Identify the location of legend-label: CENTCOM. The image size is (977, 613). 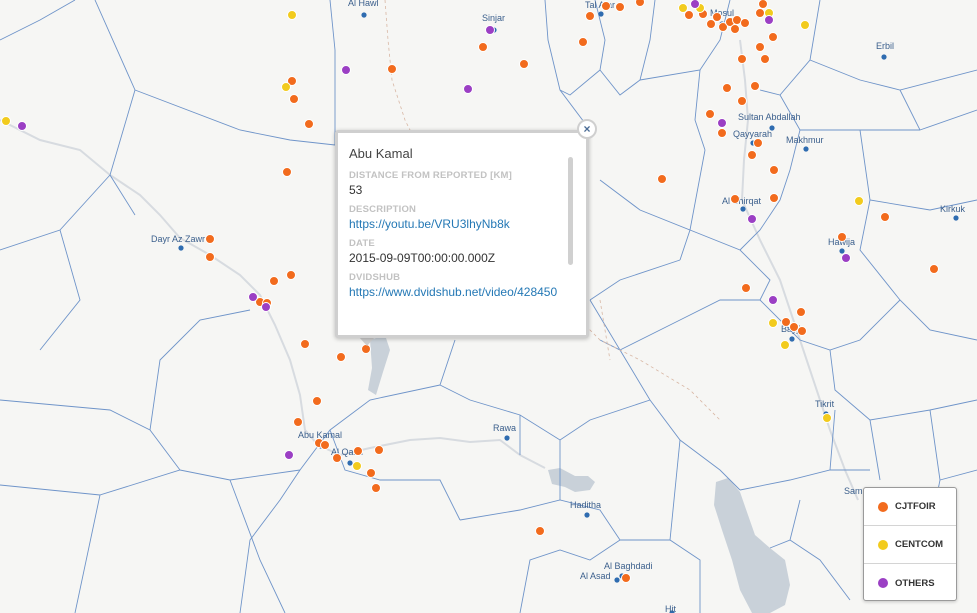
(919, 544).